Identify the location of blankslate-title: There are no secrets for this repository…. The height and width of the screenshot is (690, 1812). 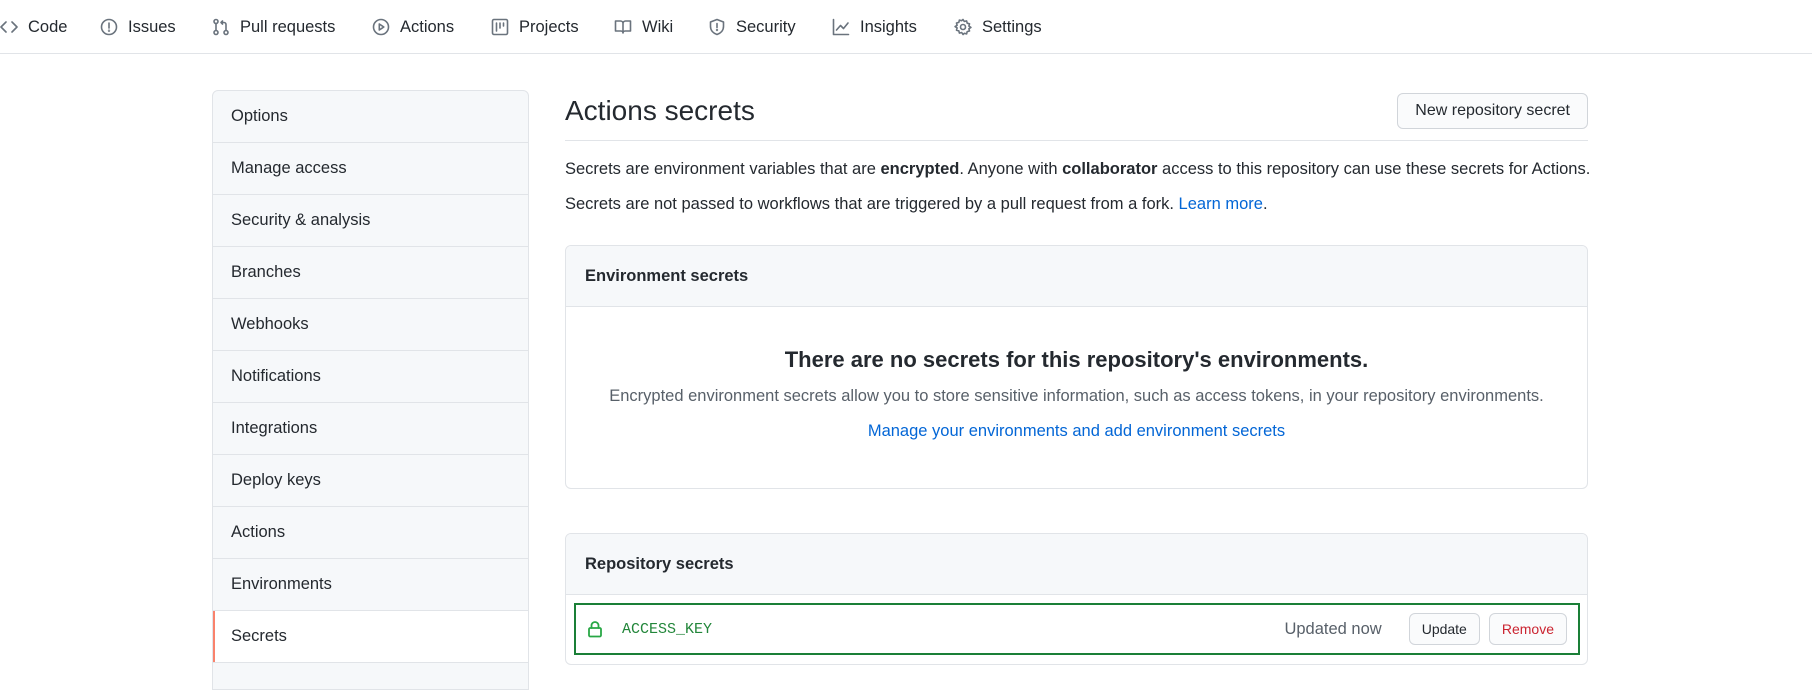
(1076, 359).